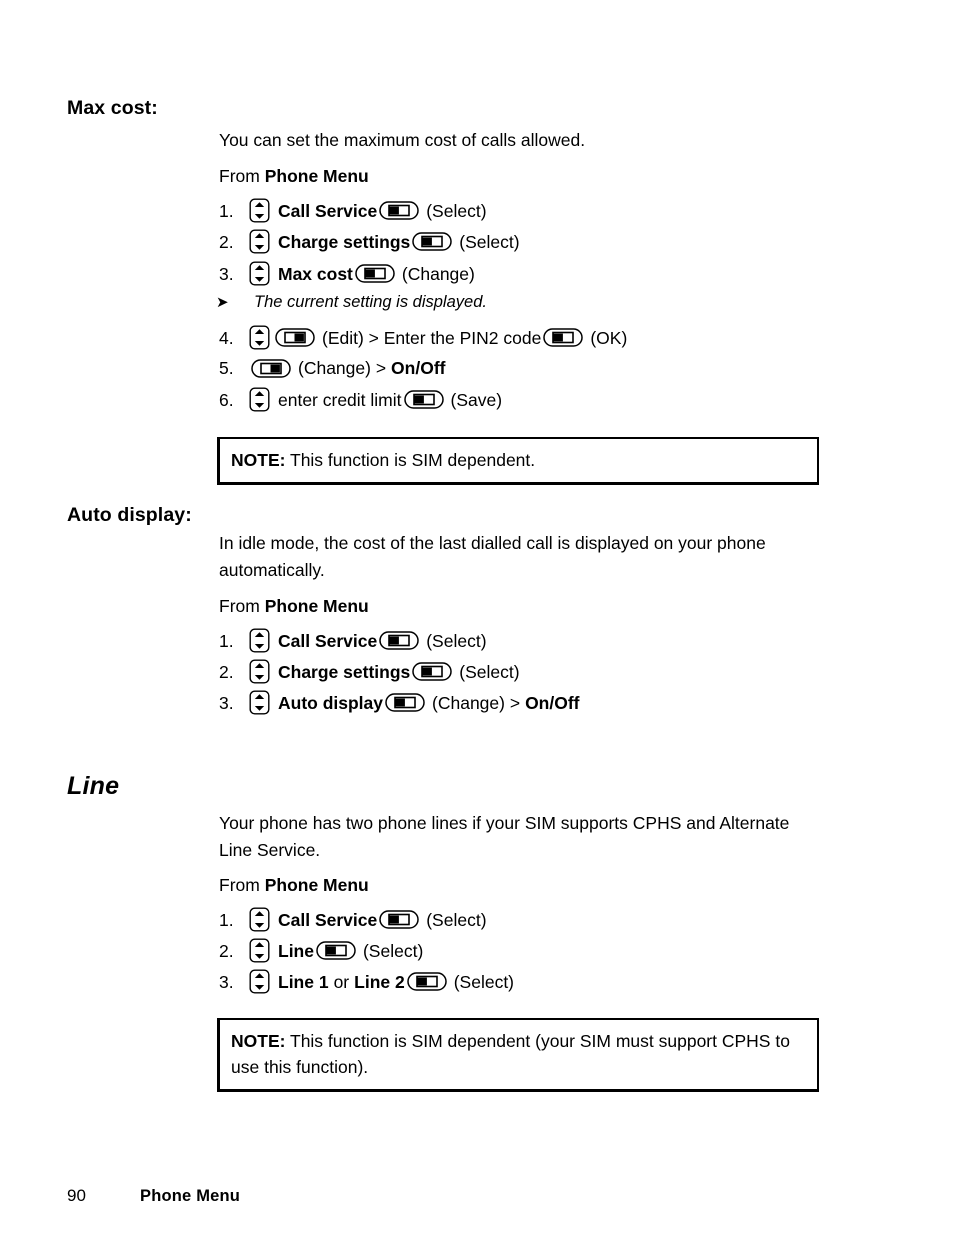 This screenshot has height=1240, width=954. Describe the element at coordinates (331, 702) in the screenshot. I see `step-menu-label: Auto display` at that location.